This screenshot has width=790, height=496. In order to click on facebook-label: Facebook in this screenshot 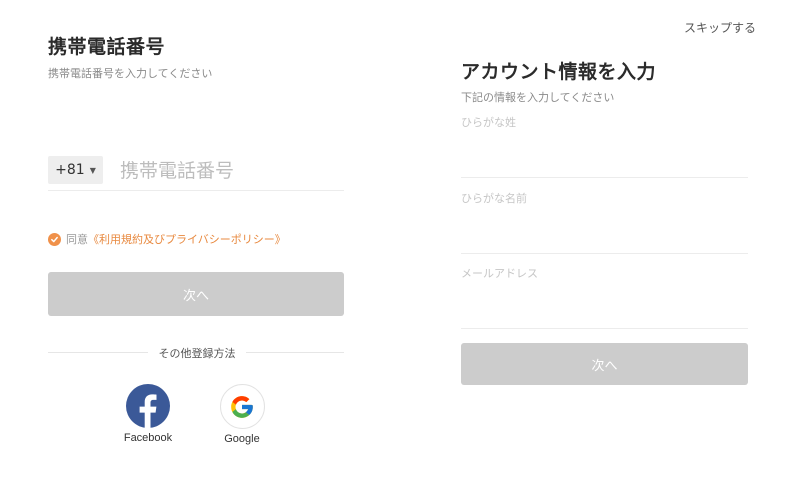, I will do `click(148, 438)`.